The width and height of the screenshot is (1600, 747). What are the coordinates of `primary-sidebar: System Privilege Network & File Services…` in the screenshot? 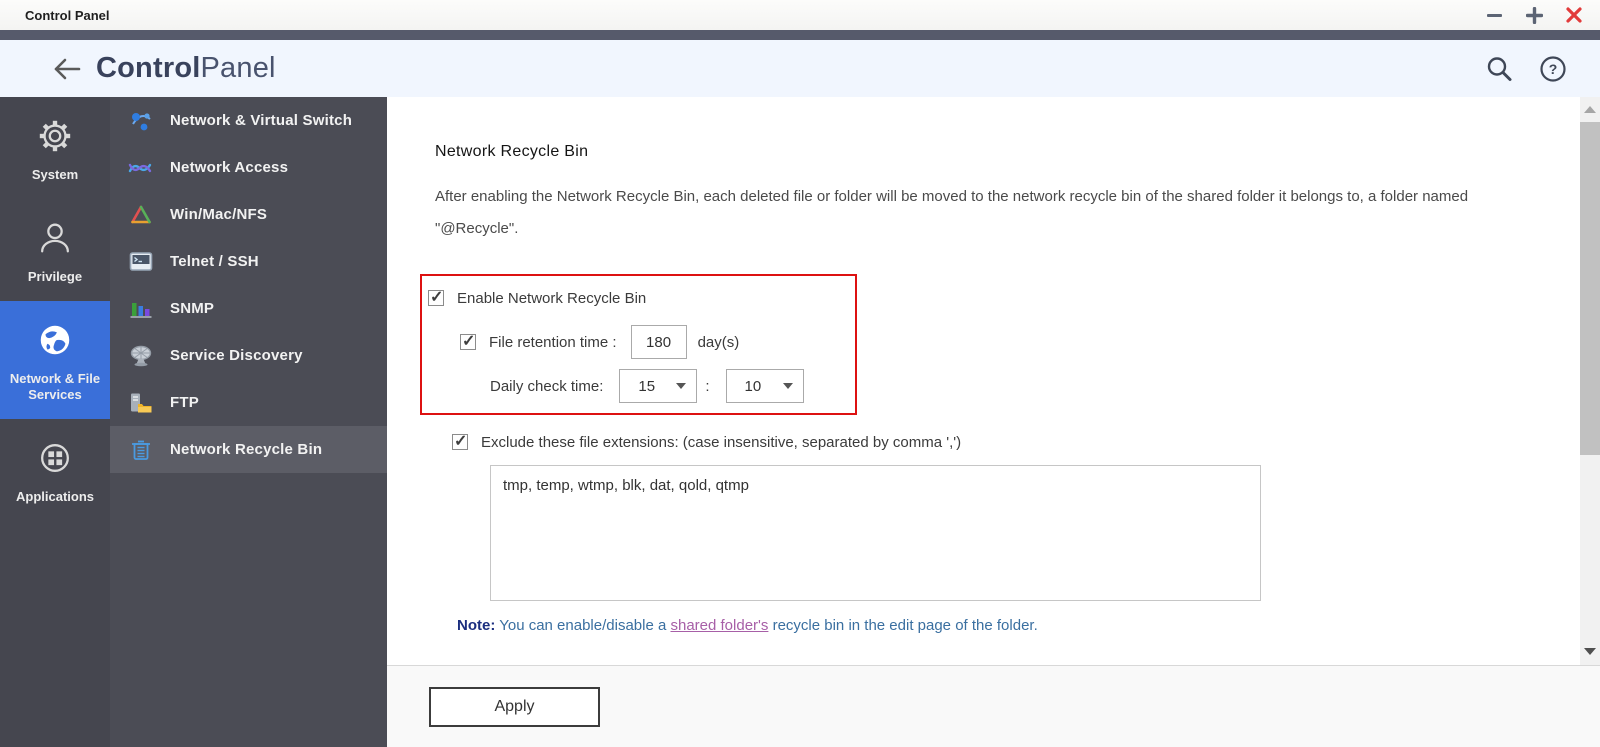 It's located at (55, 422).